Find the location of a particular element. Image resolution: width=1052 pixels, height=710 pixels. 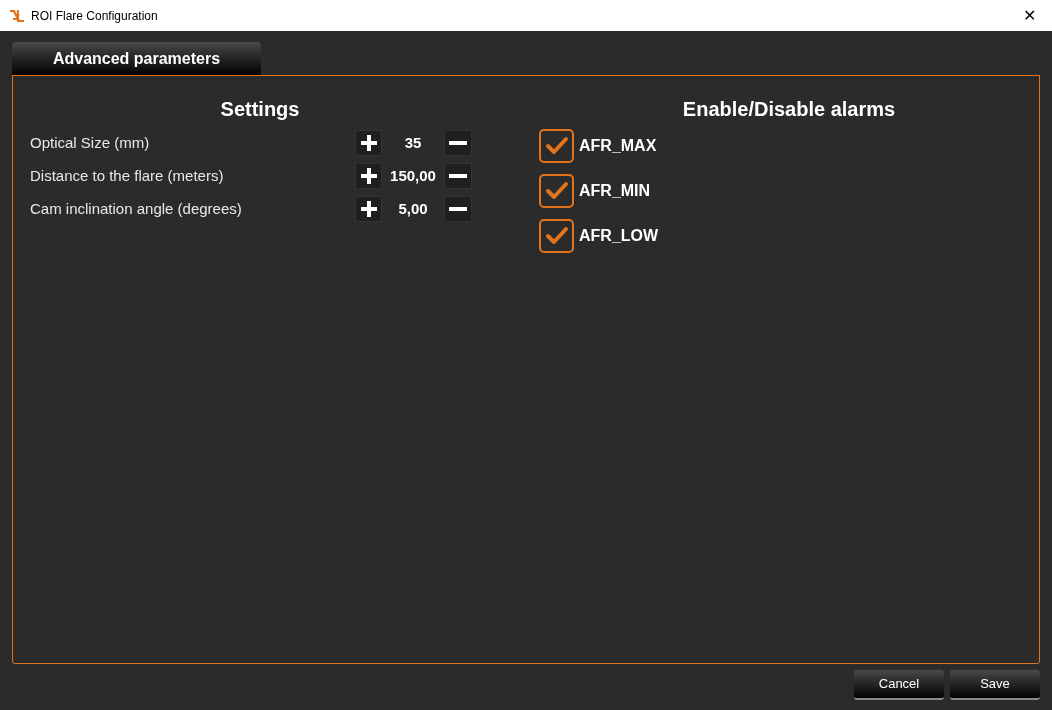

setting-label: Optical Size (mm) is located at coordinates (90, 142).